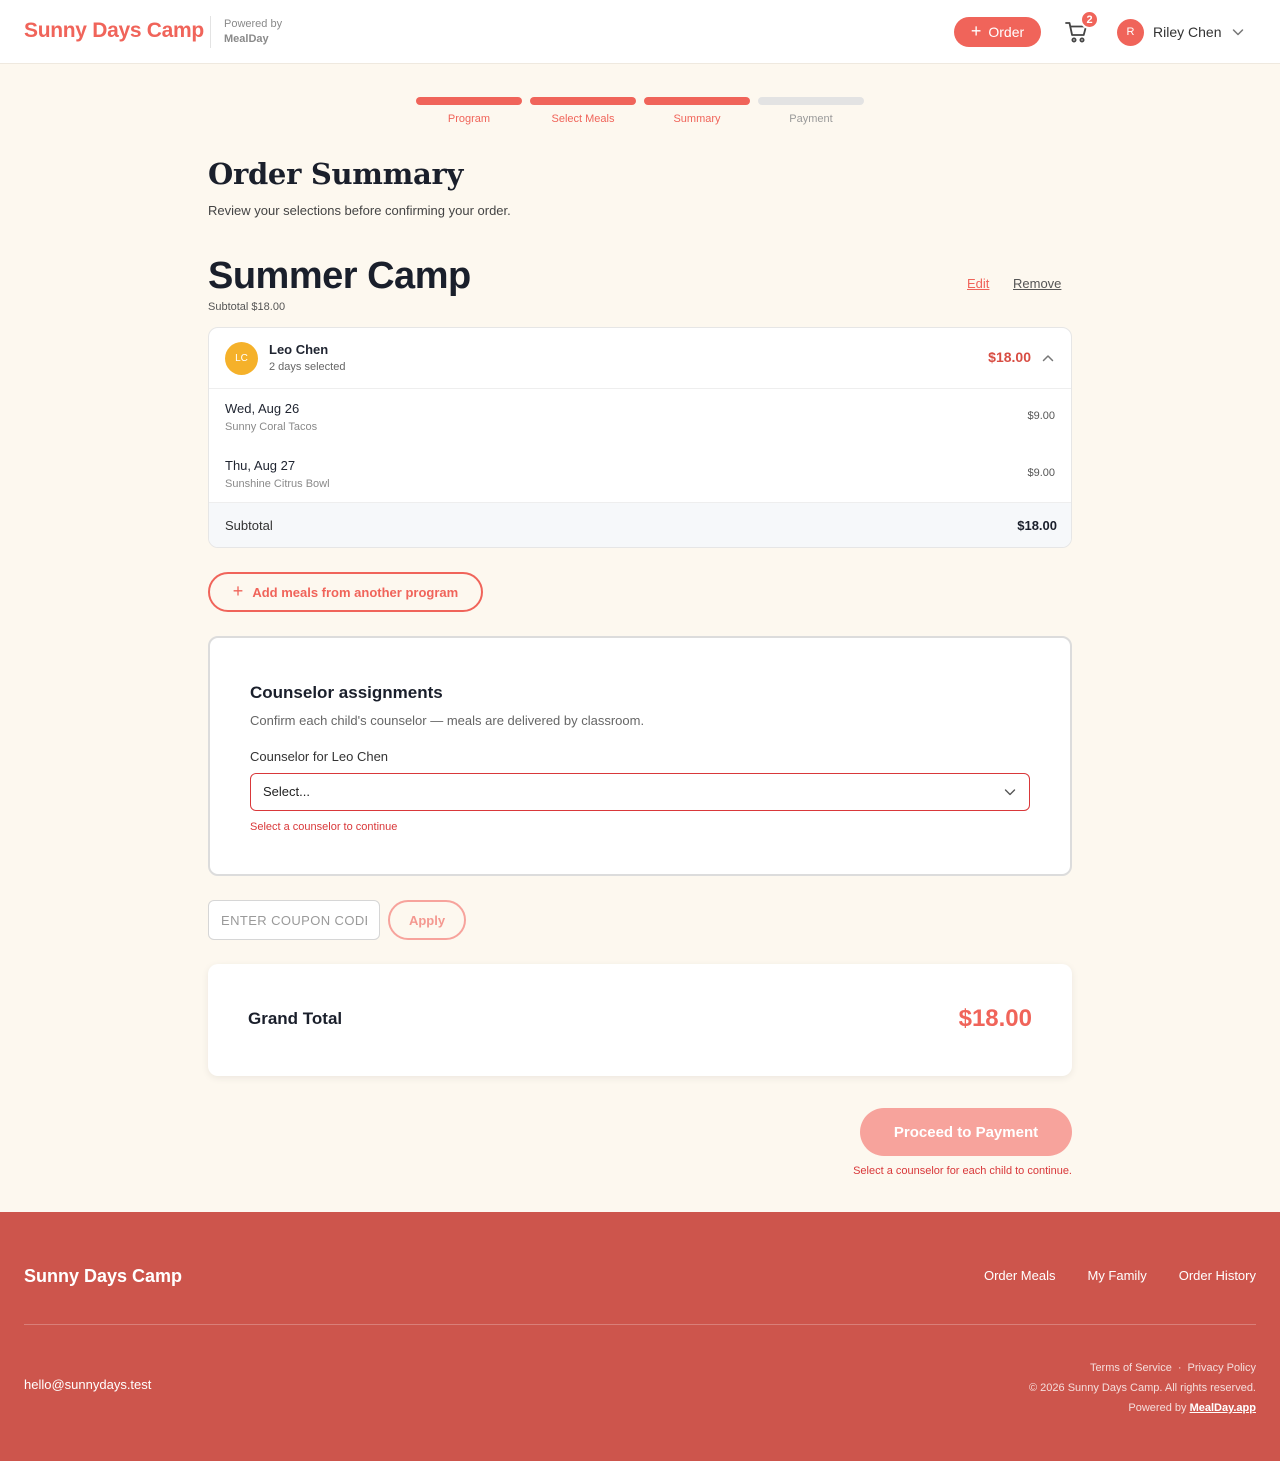 The height and width of the screenshot is (1461, 1280). I want to click on counselor-error: Select a counselor to continue, so click(324, 827).